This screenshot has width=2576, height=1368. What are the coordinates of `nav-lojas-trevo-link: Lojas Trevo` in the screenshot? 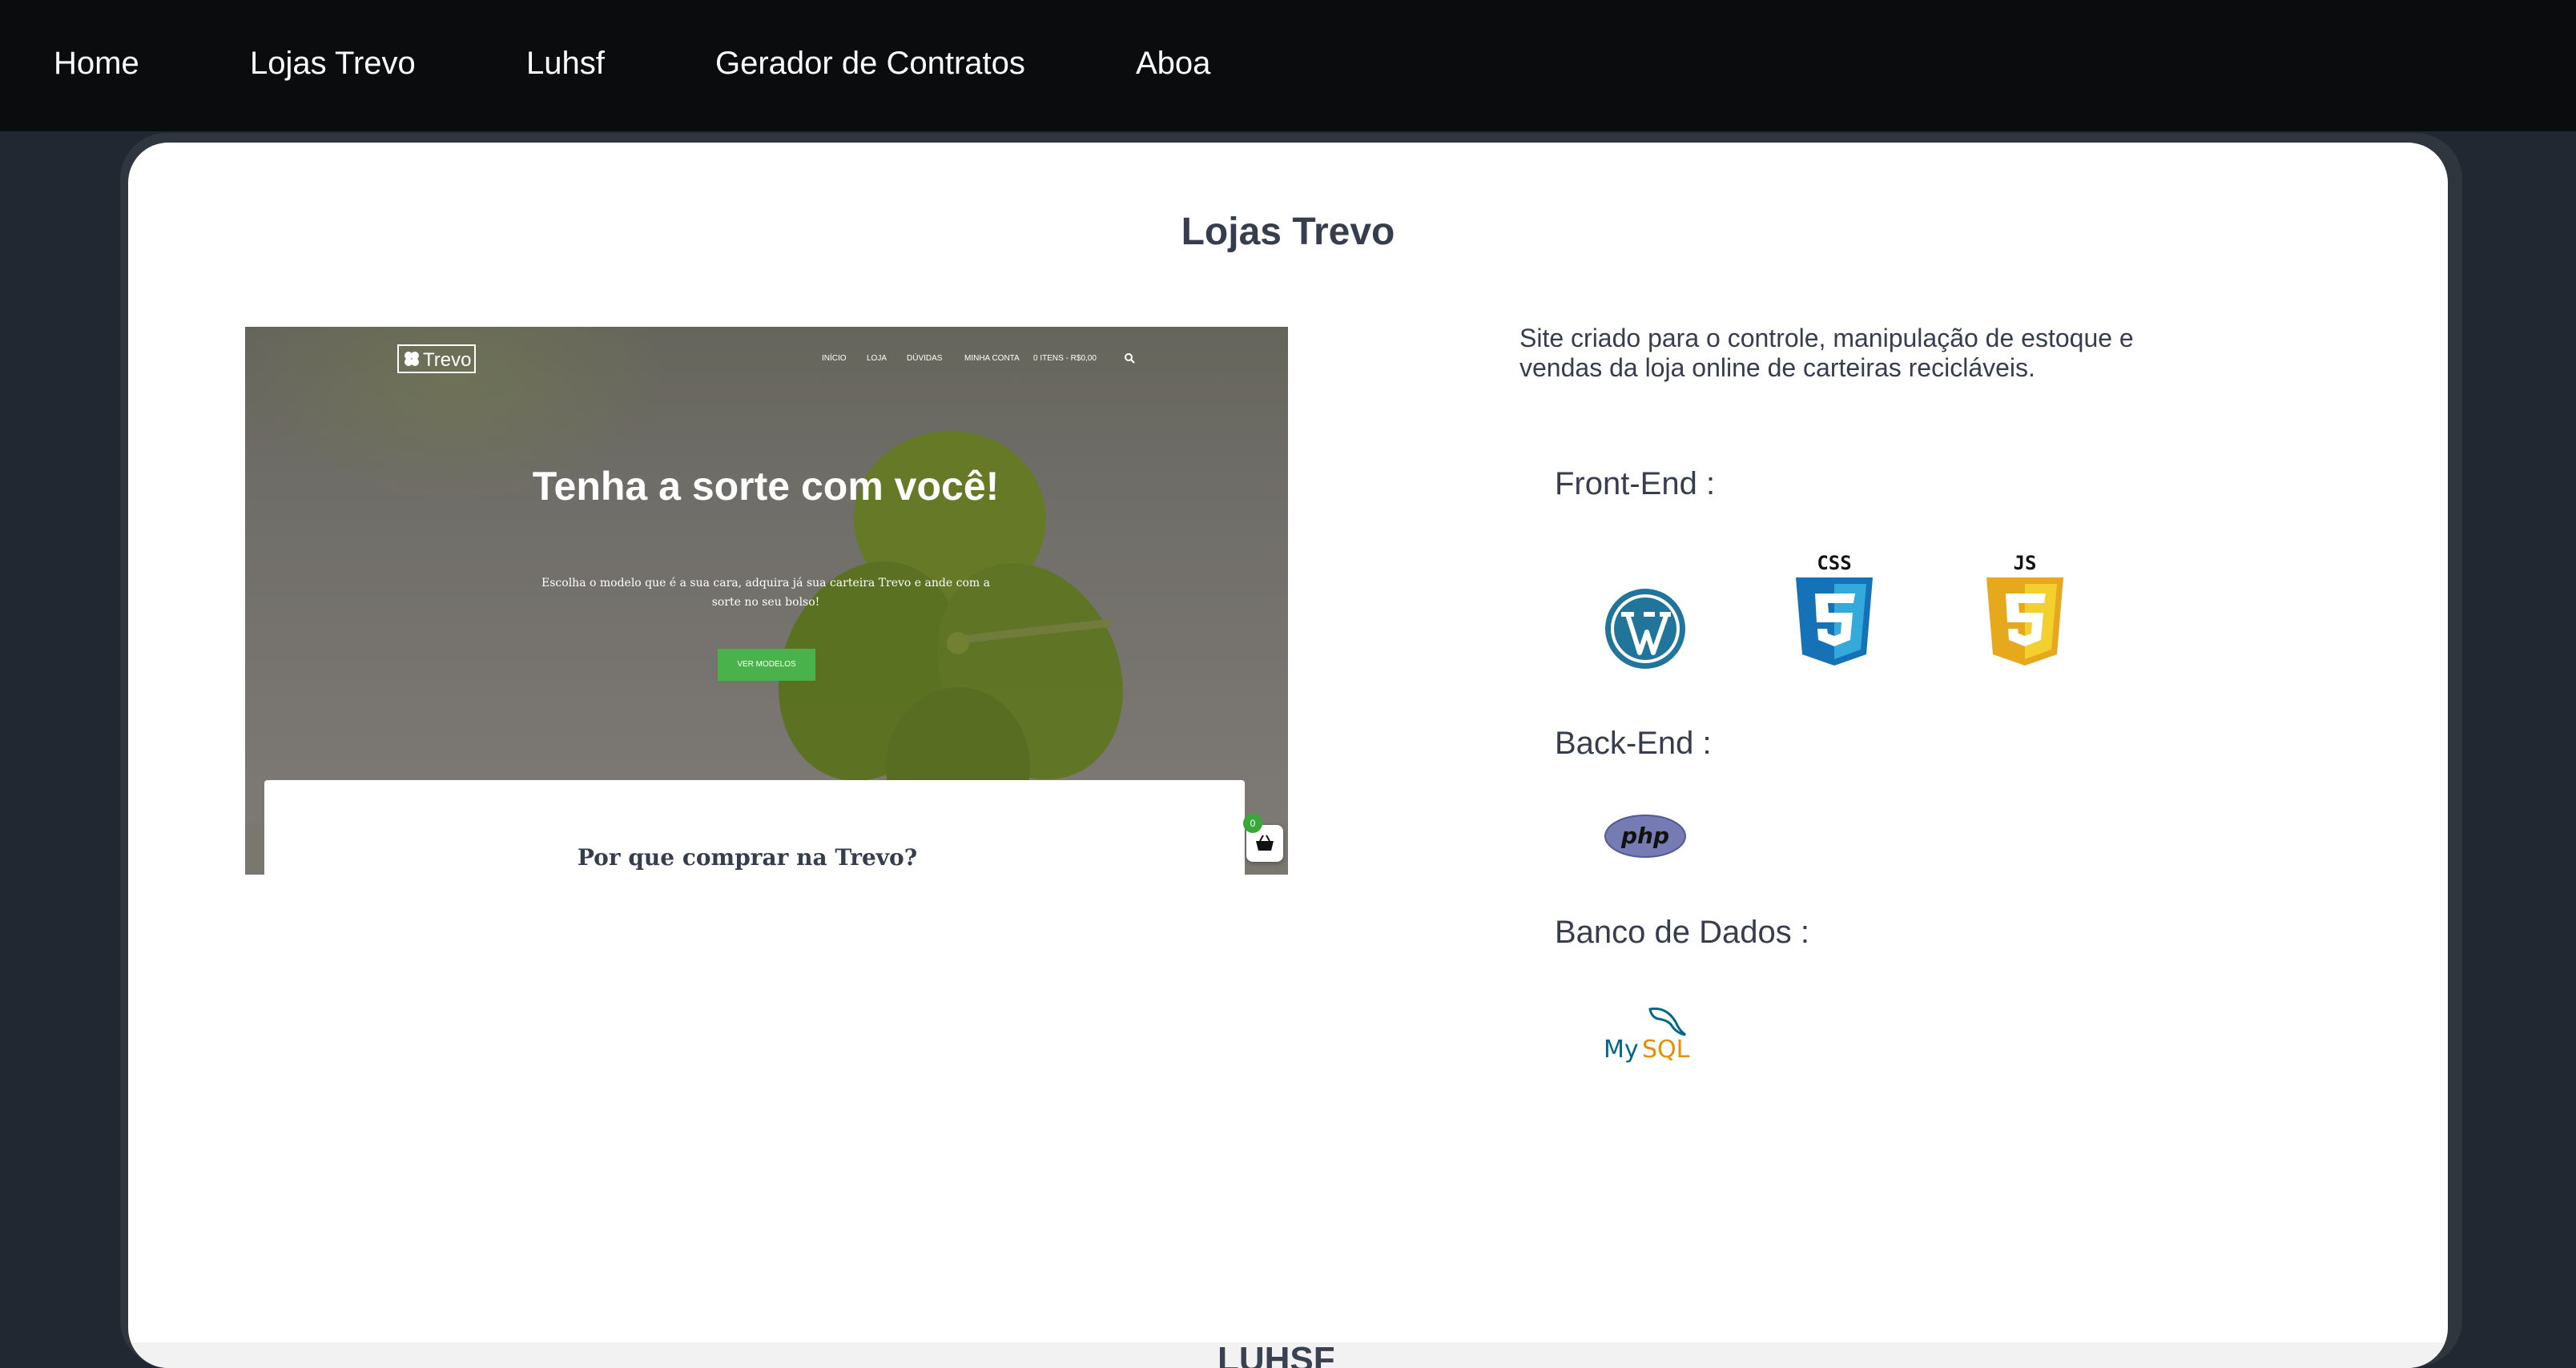 It's located at (333, 64).